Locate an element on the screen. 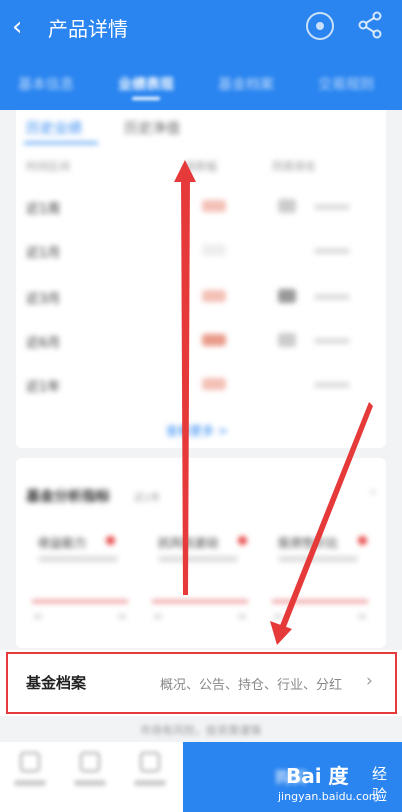 The height and width of the screenshot is (812, 402). record-icon is located at coordinates (320, 26).